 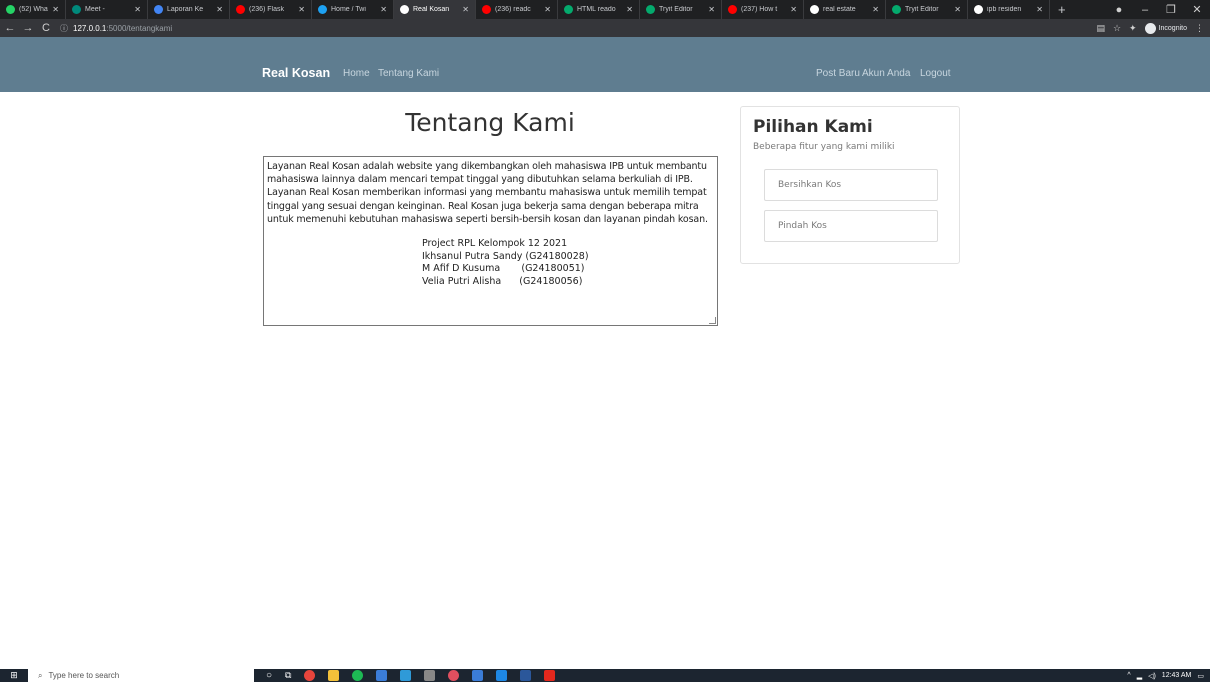 What do you see at coordinates (1197, 9) in the screenshot?
I see `close-window-button: ✕` at bounding box center [1197, 9].